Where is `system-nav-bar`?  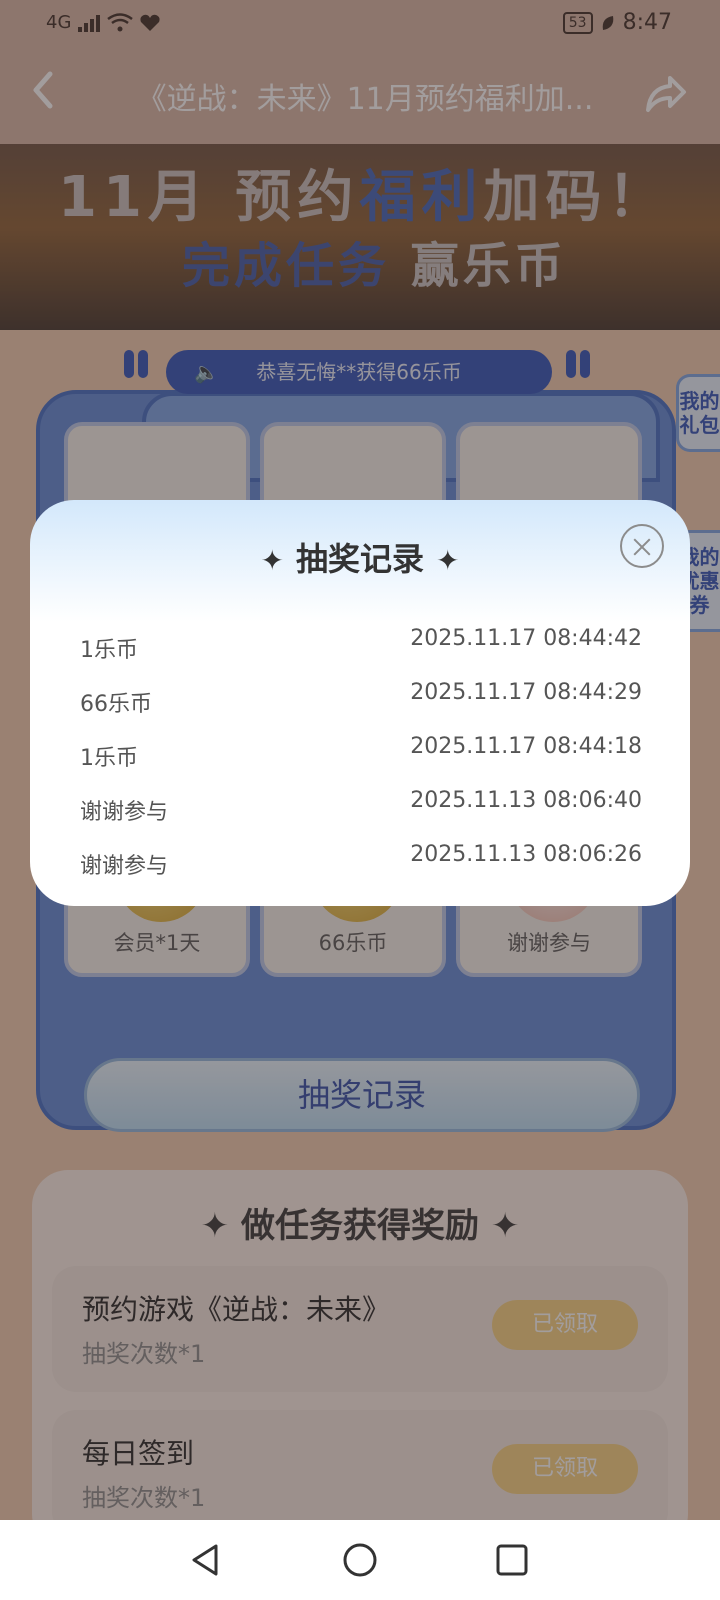
system-nav-bar is located at coordinates (360, 1560).